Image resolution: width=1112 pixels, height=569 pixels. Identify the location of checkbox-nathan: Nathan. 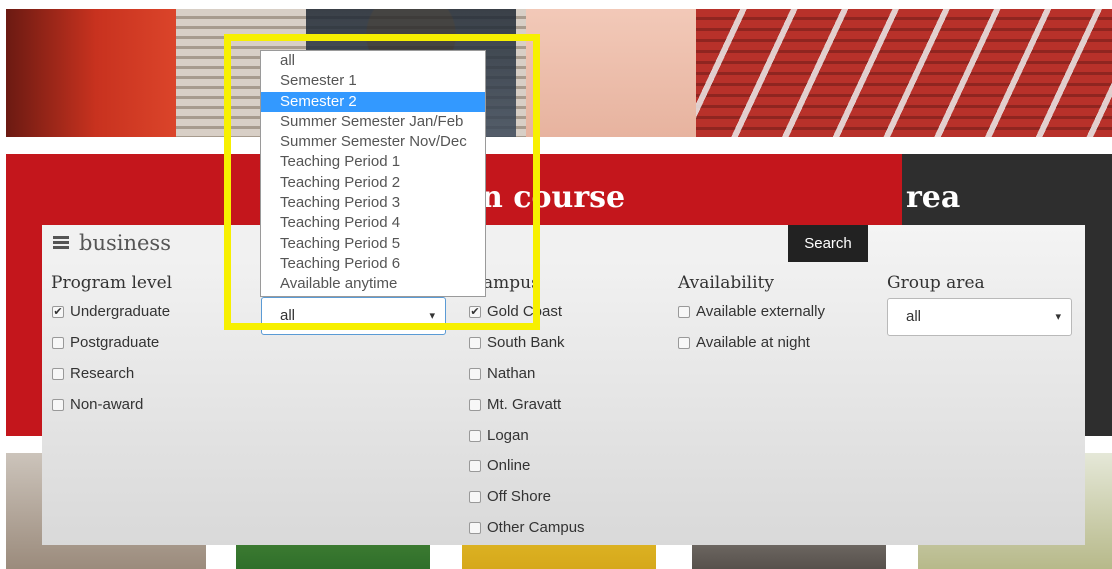
(502, 373).